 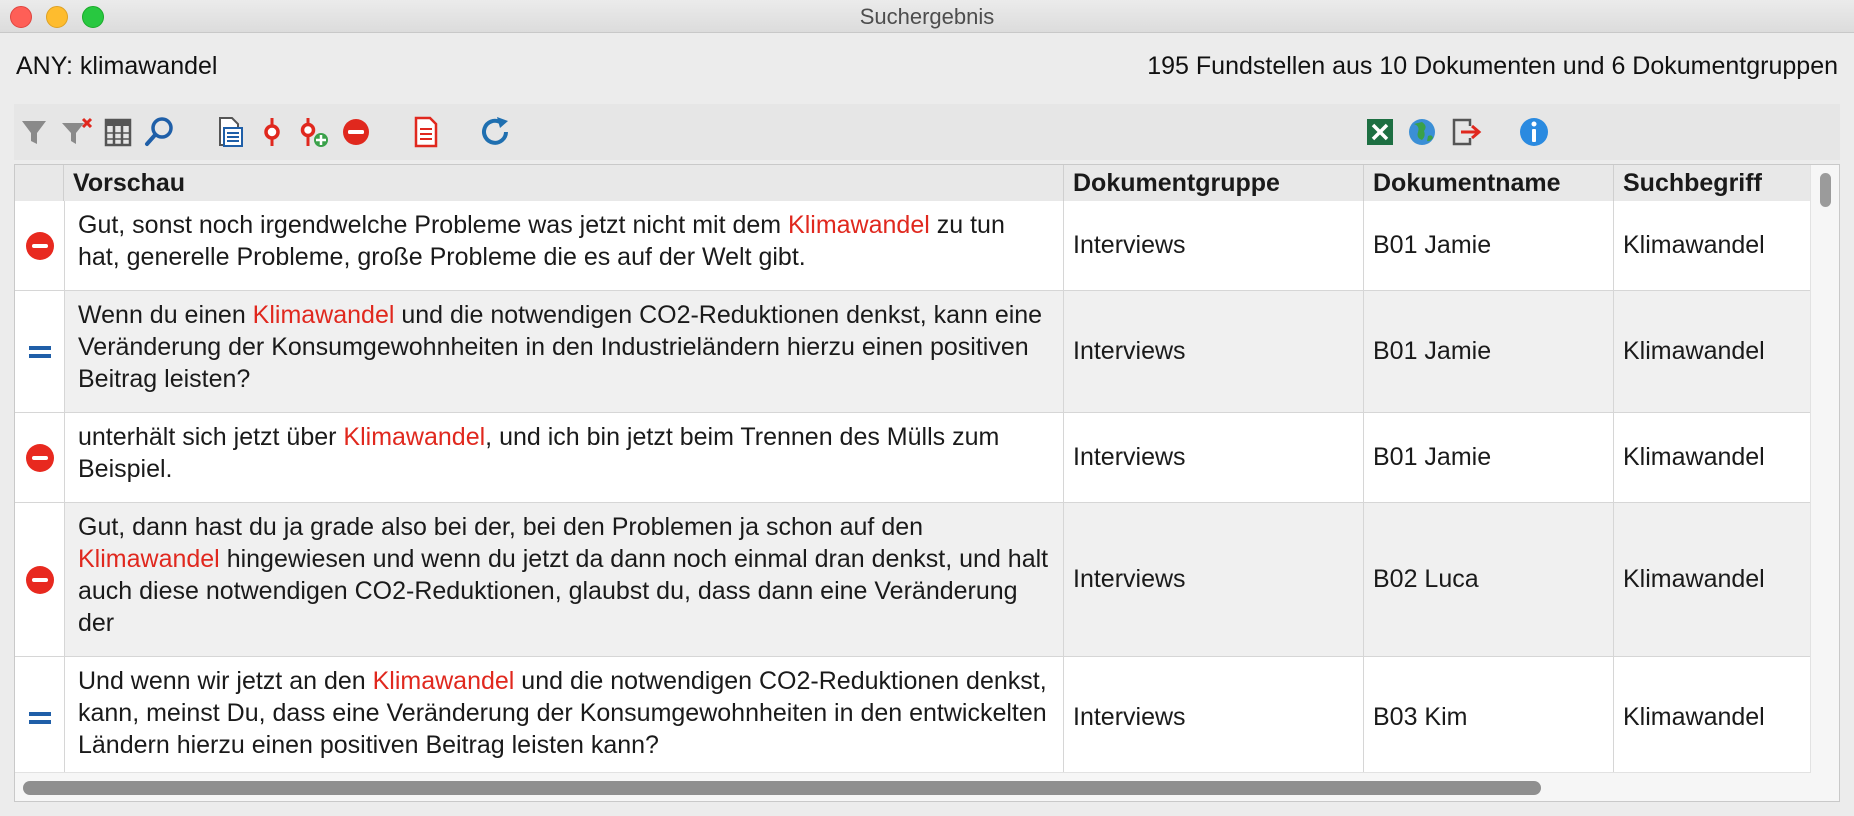 I want to click on column-header-document-name: Dokumentname, so click(x=1489, y=183).